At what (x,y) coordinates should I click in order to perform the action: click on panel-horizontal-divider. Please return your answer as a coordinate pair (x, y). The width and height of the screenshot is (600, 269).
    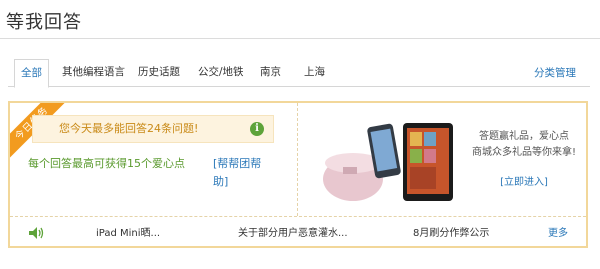
    Looking at the image, I should click on (298, 216).